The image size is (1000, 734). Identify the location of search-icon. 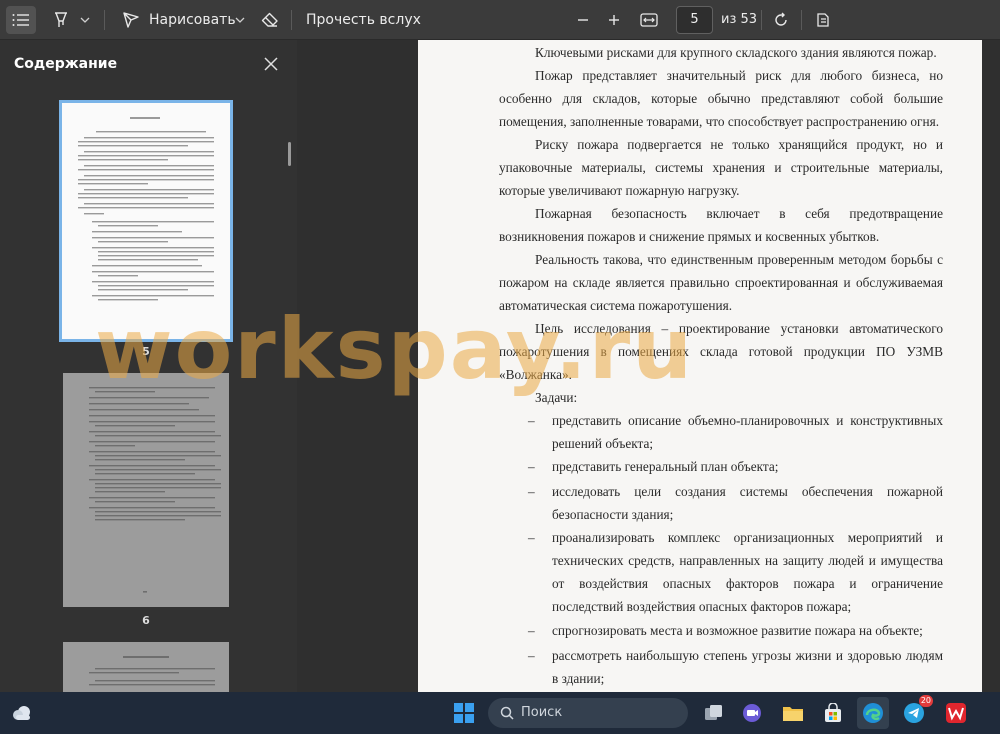
(507, 713).